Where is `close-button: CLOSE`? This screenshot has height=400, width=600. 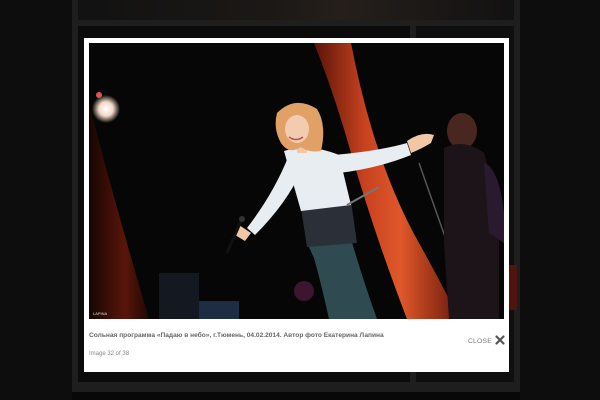 close-button: CLOSE is located at coordinates (486, 341).